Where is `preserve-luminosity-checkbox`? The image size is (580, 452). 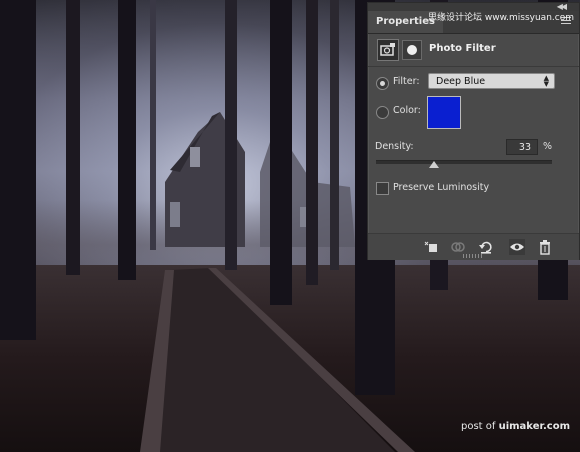
preserve-luminosity-checkbox is located at coordinates (382, 188).